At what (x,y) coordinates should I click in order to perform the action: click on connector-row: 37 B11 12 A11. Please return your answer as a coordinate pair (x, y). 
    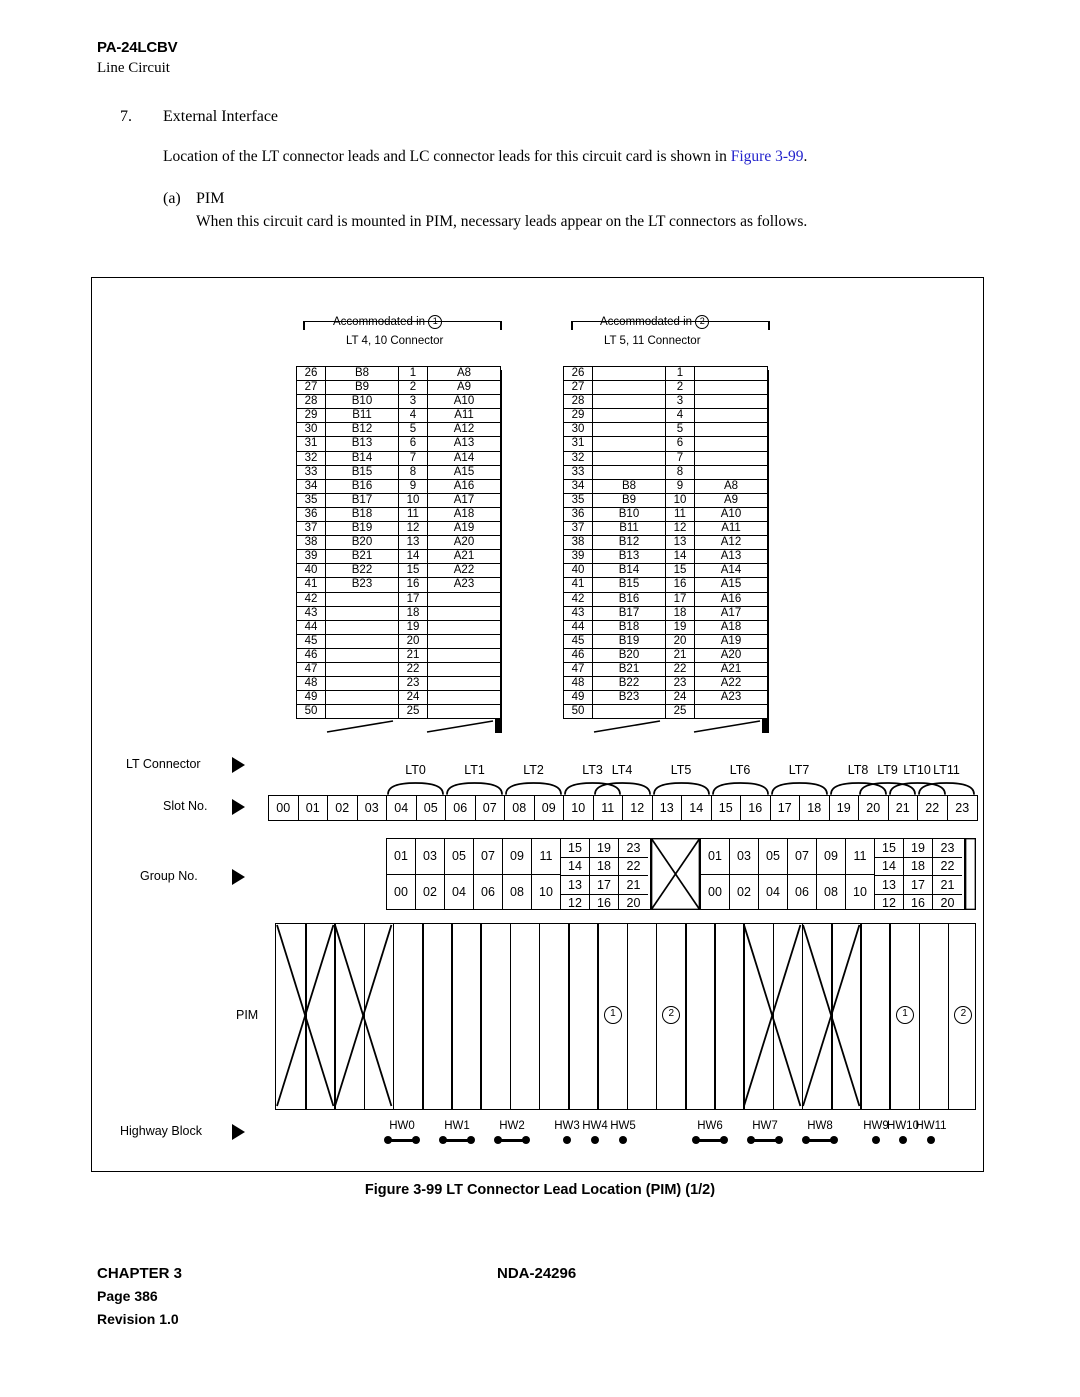
    Looking at the image, I should click on (665, 529).